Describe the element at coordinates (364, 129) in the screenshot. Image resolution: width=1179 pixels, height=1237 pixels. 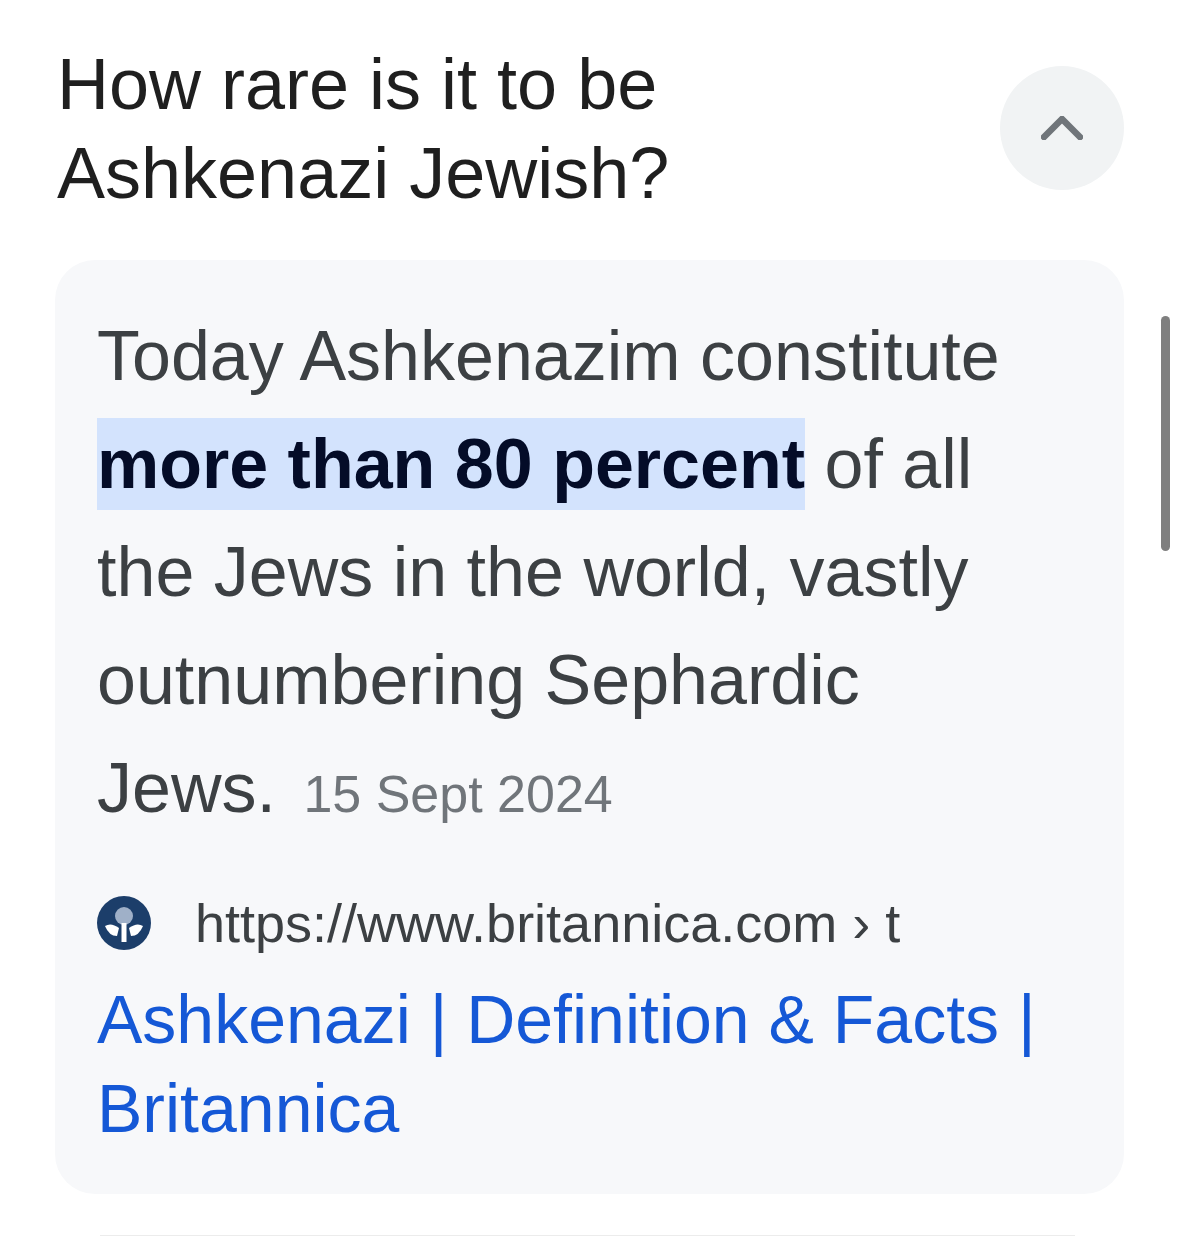
I see `question-title: How rare is it to be Ashkenazi Jewish?` at that location.